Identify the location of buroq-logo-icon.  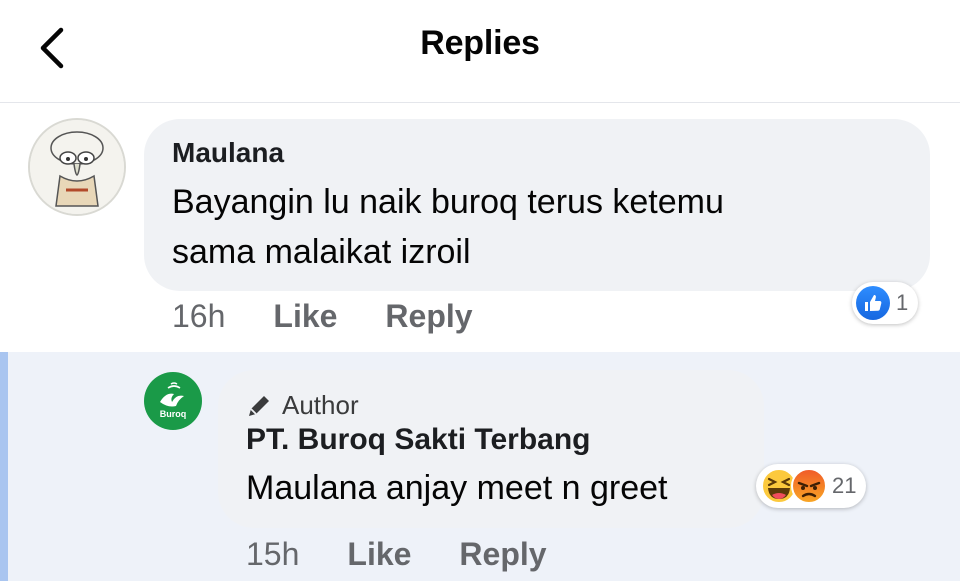
(172, 394).